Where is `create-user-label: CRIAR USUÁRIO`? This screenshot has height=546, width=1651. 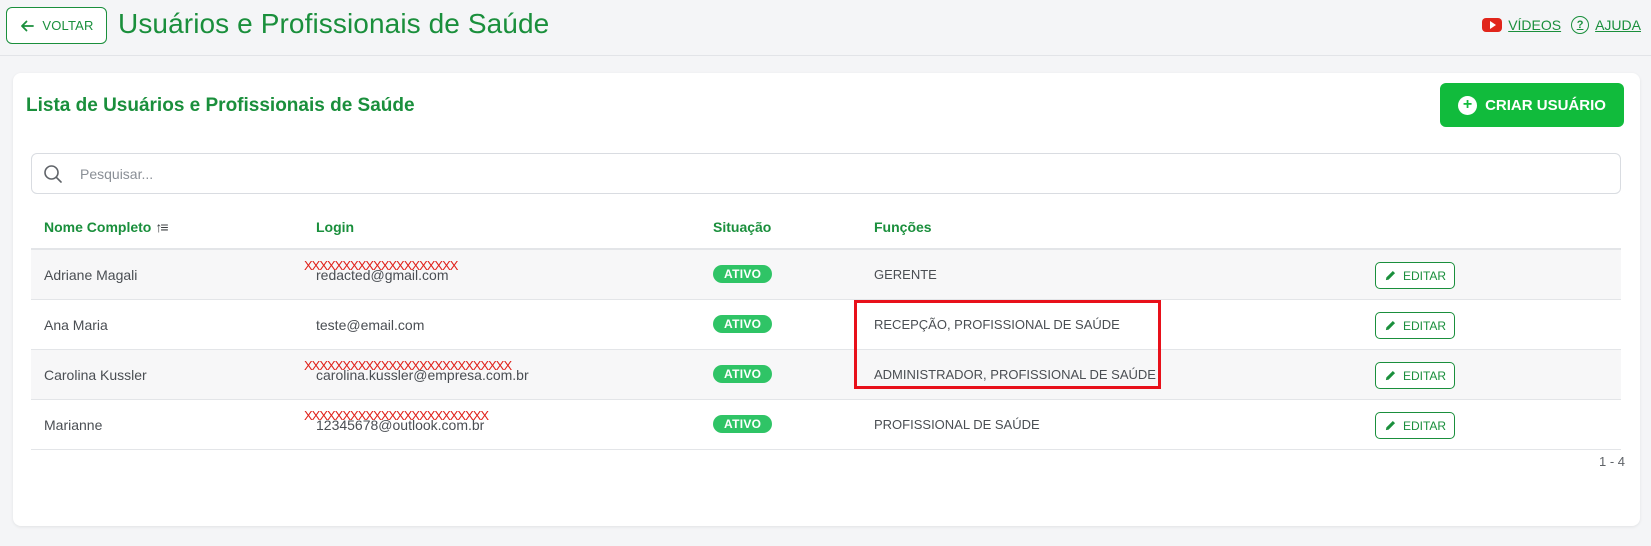 create-user-label: CRIAR USUÁRIO is located at coordinates (1545, 105).